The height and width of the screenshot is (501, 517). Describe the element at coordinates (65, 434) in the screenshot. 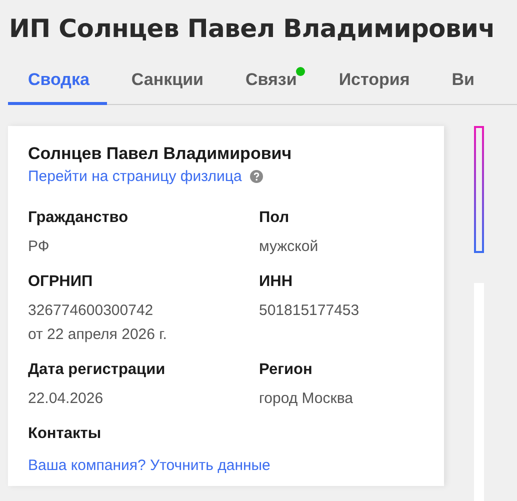

I see `field-label: Контакты` at that location.